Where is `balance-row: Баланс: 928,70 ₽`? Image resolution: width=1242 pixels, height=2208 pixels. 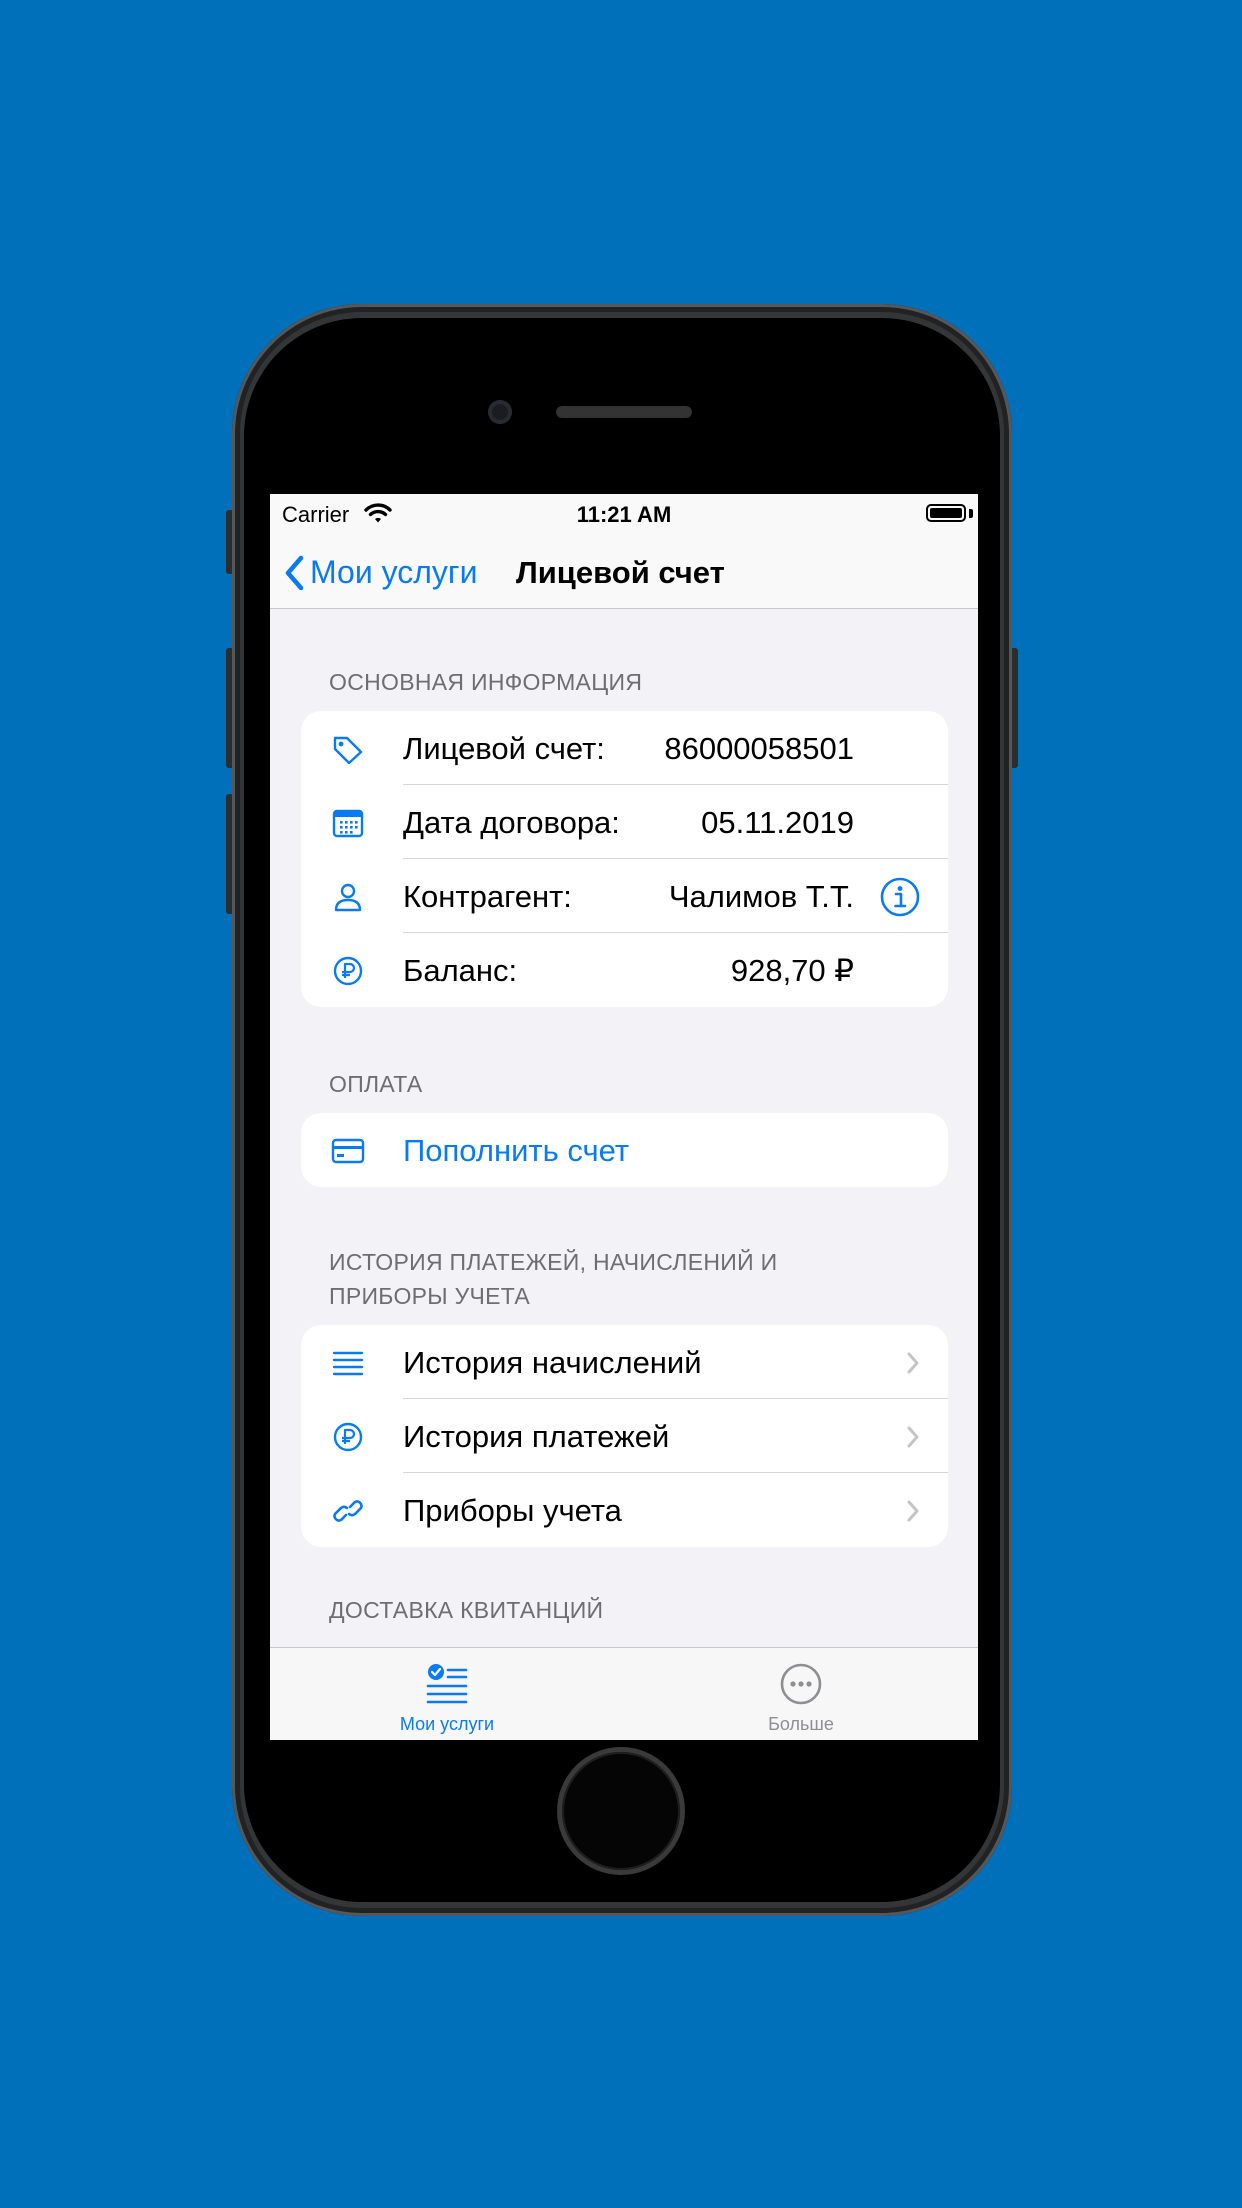 balance-row: Баланс: 928,70 ₽ is located at coordinates (624, 970).